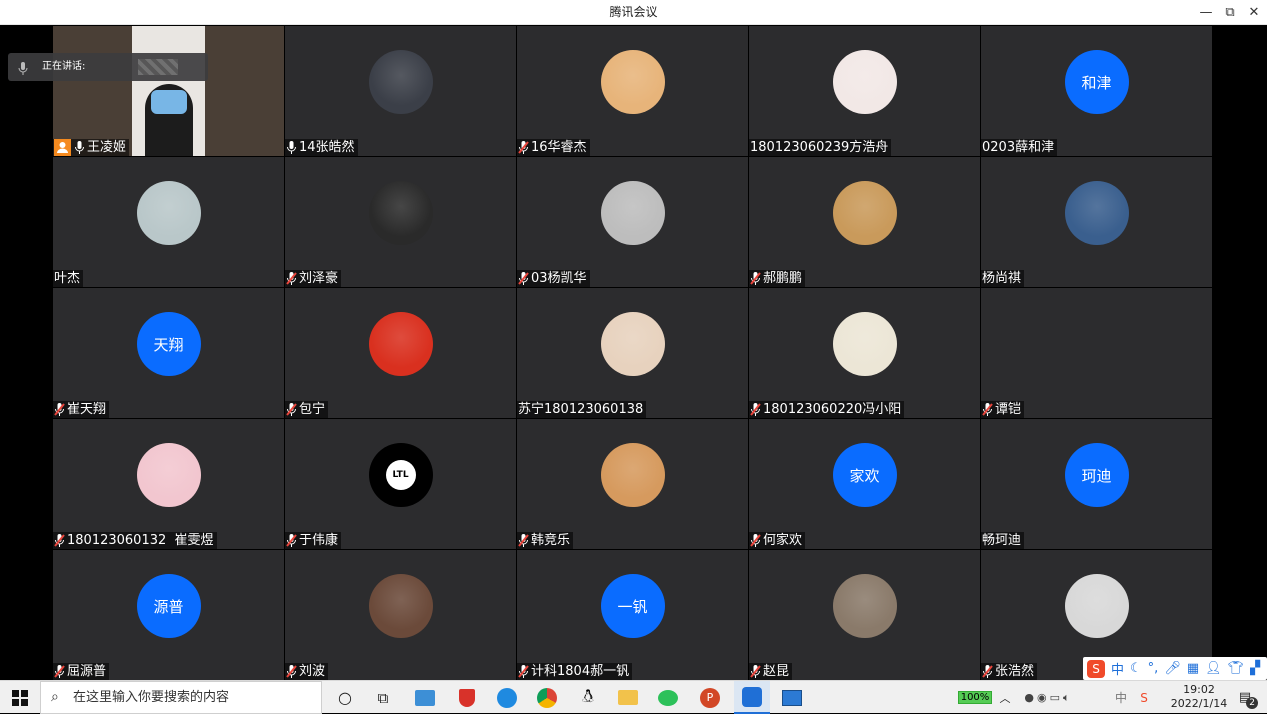 This screenshot has width=1267, height=714. Describe the element at coordinates (752, 697) in the screenshot. I see `tencent-meeting-icon` at that location.